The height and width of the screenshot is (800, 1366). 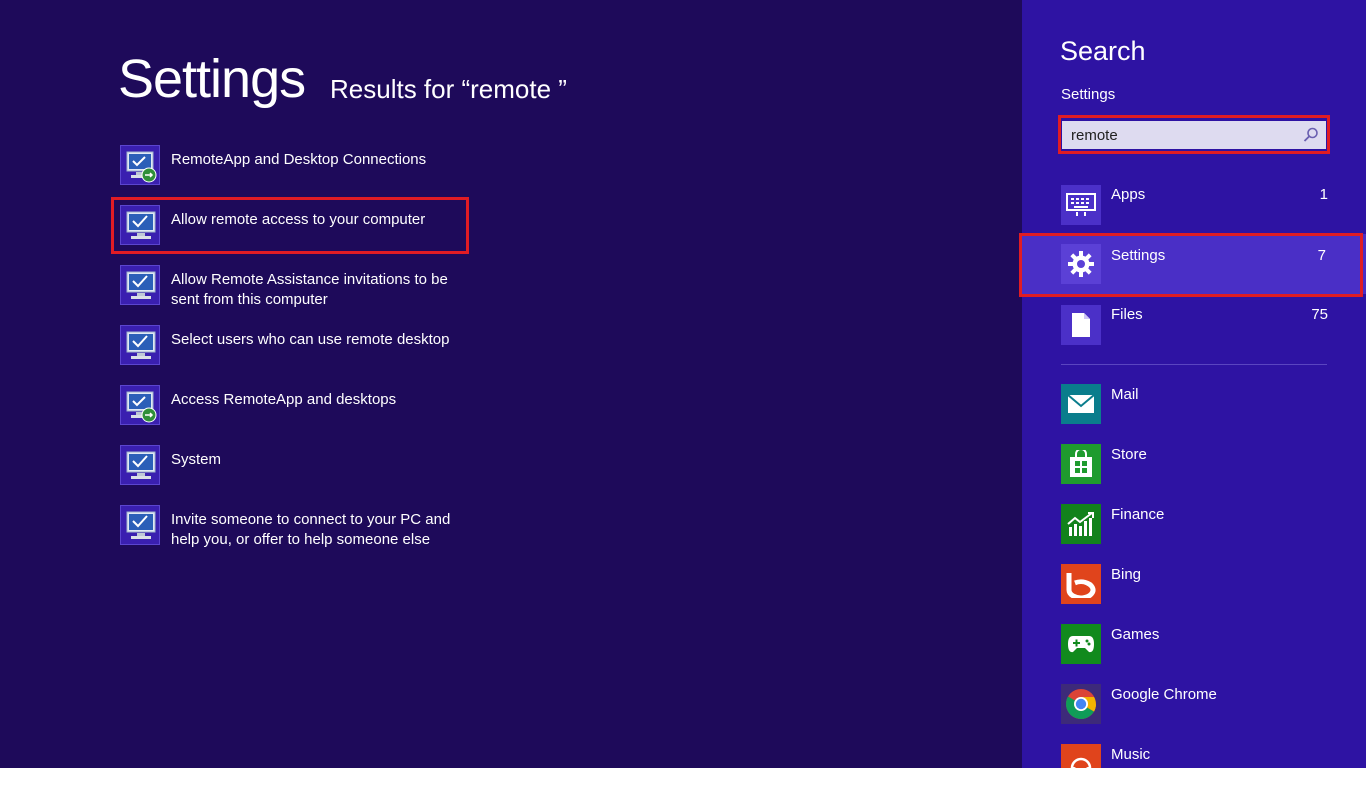 What do you see at coordinates (1081, 704) in the screenshot?
I see `chrome-icon` at bounding box center [1081, 704].